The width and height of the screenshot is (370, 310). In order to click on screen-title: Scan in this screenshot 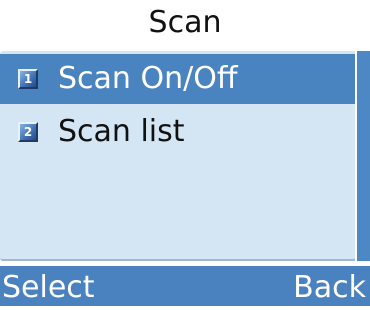, I will do `click(185, 22)`.